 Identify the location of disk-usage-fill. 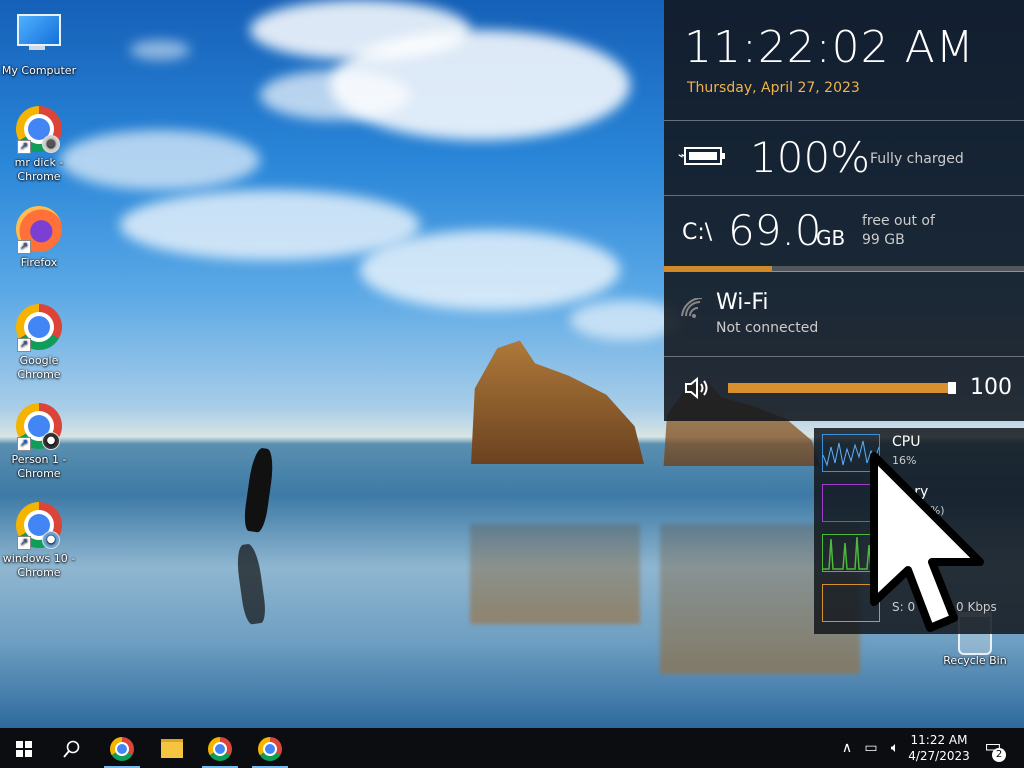
(718, 268).